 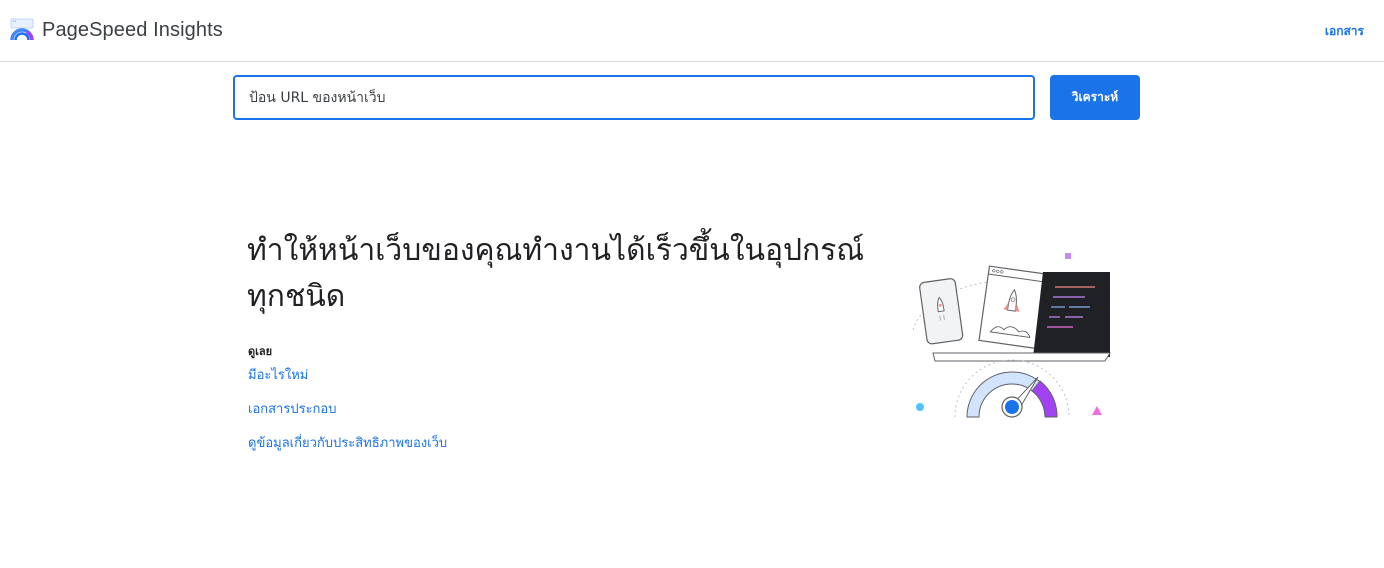 What do you see at coordinates (347, 451) in the screenshot?
I see `web-performance-link: ดูข้อมูลเกี่ยวกับประสิทธิภาพของเว็บ` at bounding box center [347, 451].